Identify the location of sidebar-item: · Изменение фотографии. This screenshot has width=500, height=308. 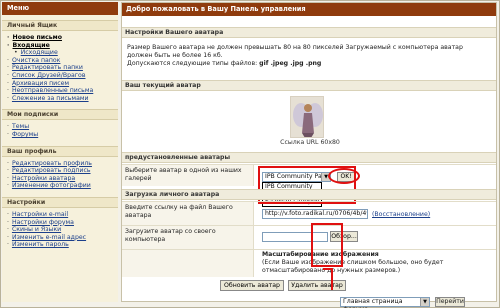
(62, 186).